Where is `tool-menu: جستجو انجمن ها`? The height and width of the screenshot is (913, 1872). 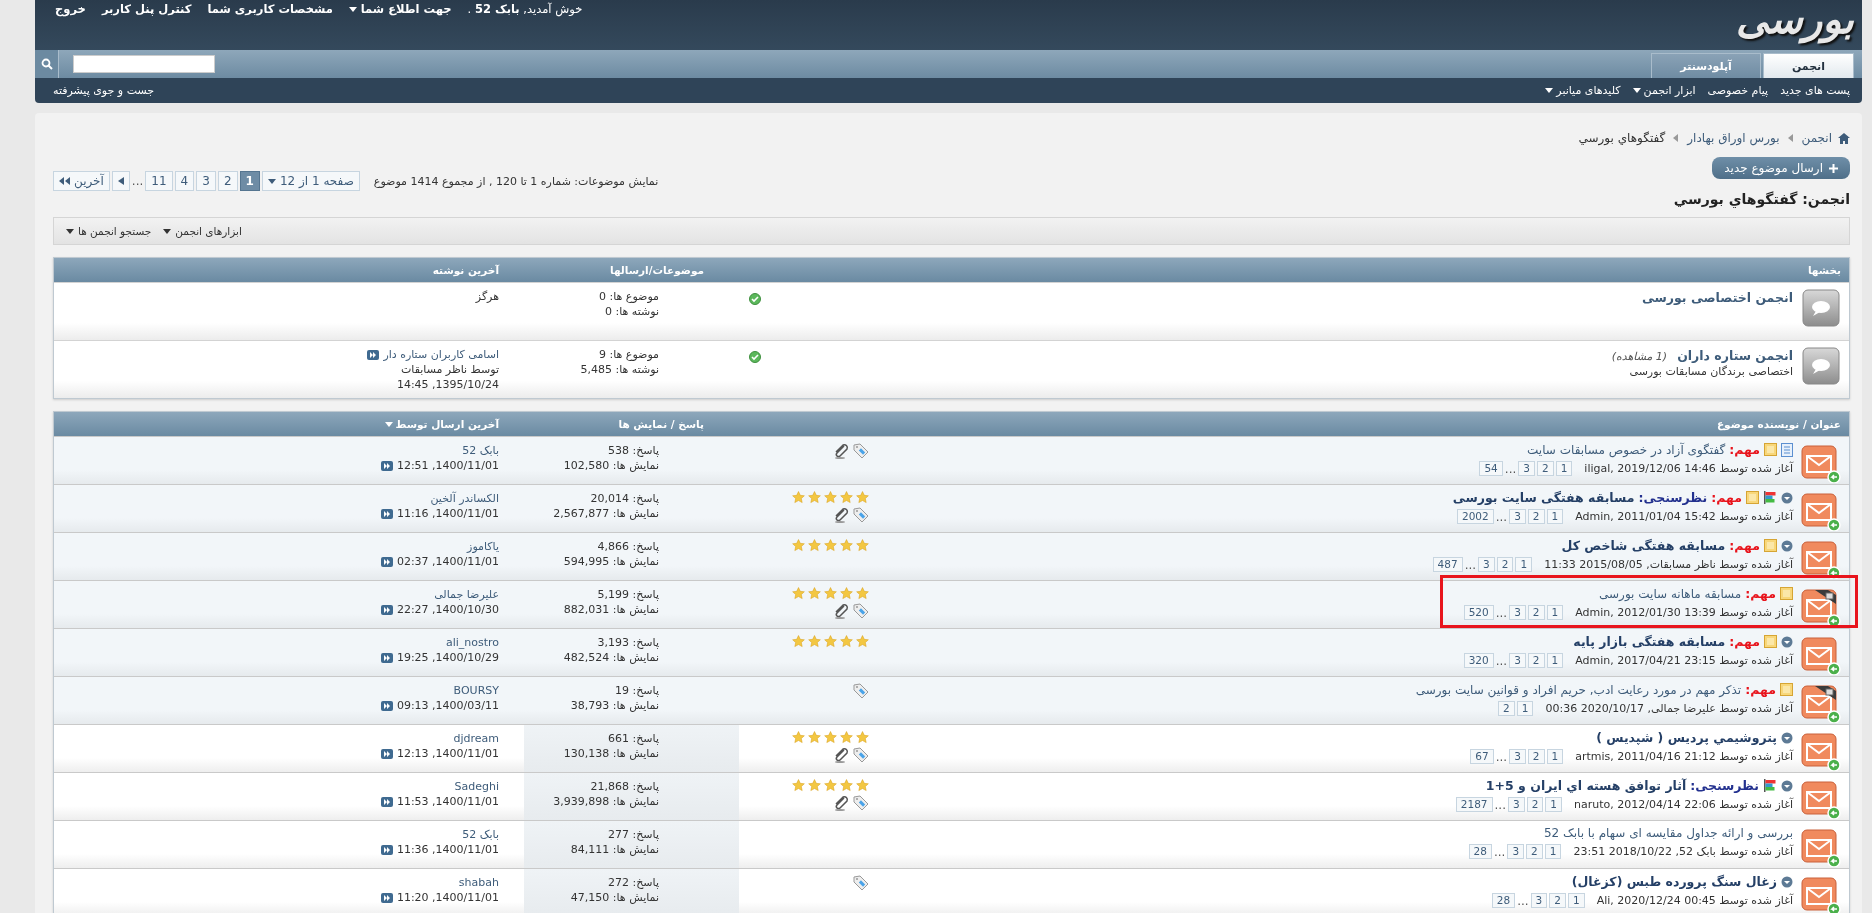 tool-menu: جستجو انجمن ها is located at coordinates (109, 231).